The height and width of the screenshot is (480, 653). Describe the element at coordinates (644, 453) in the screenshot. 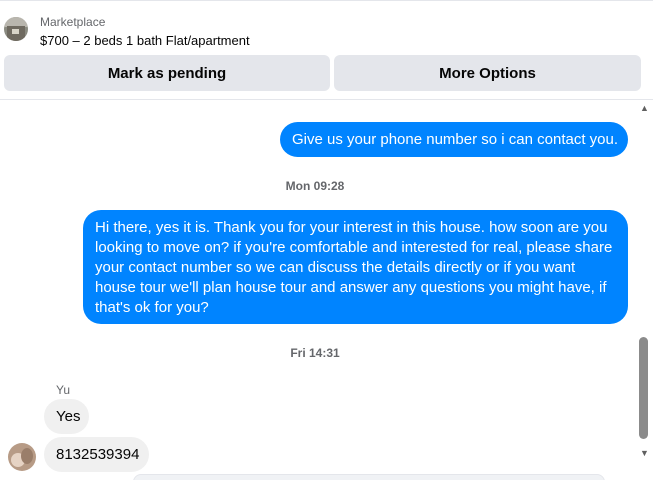

I see `scroll-down-arrow-icon: ▼` at that location.